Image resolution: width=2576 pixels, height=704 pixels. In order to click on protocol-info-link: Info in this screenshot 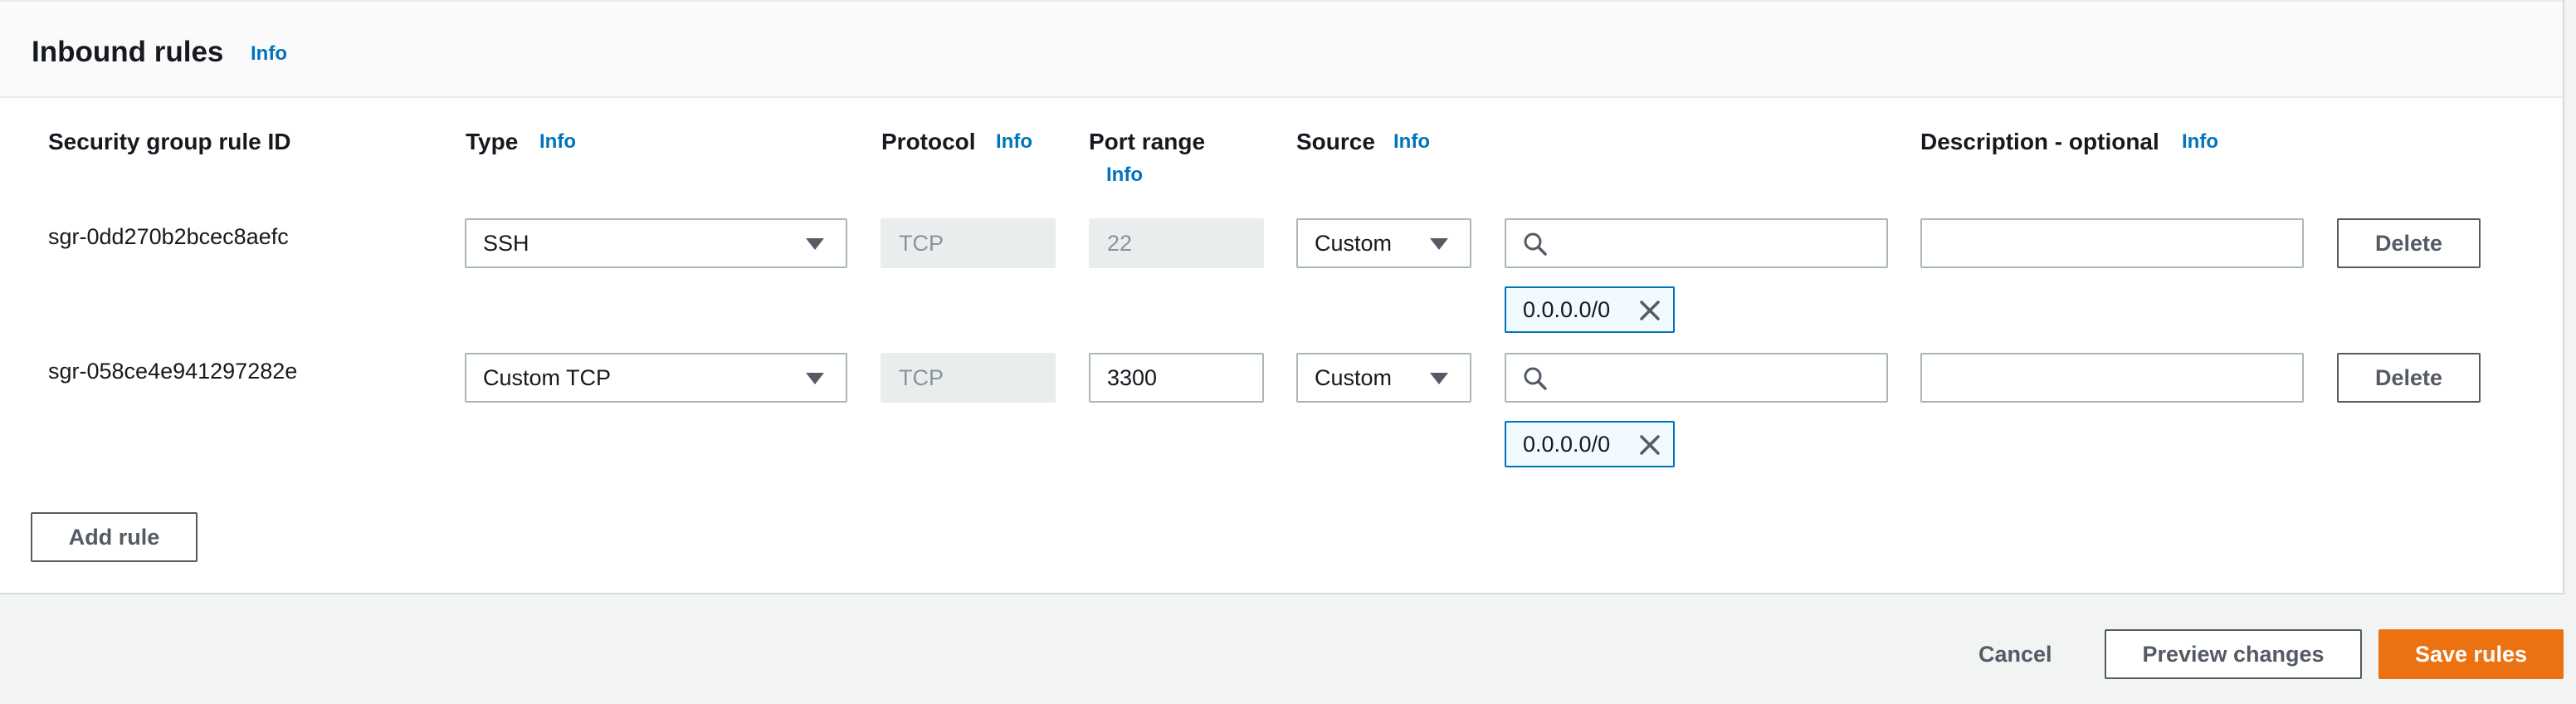, I will do `click(1014, 142)`.